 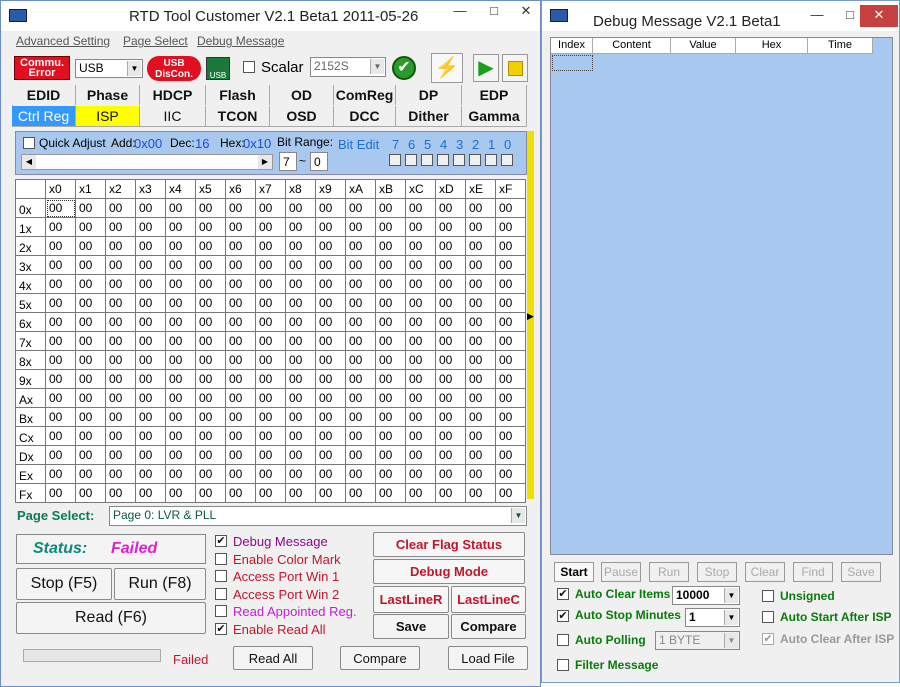 What do you see at coordinates (29, 143) in the screenshot?
I see `quick-adjust-checkbox` at bounding box center [29, 143].